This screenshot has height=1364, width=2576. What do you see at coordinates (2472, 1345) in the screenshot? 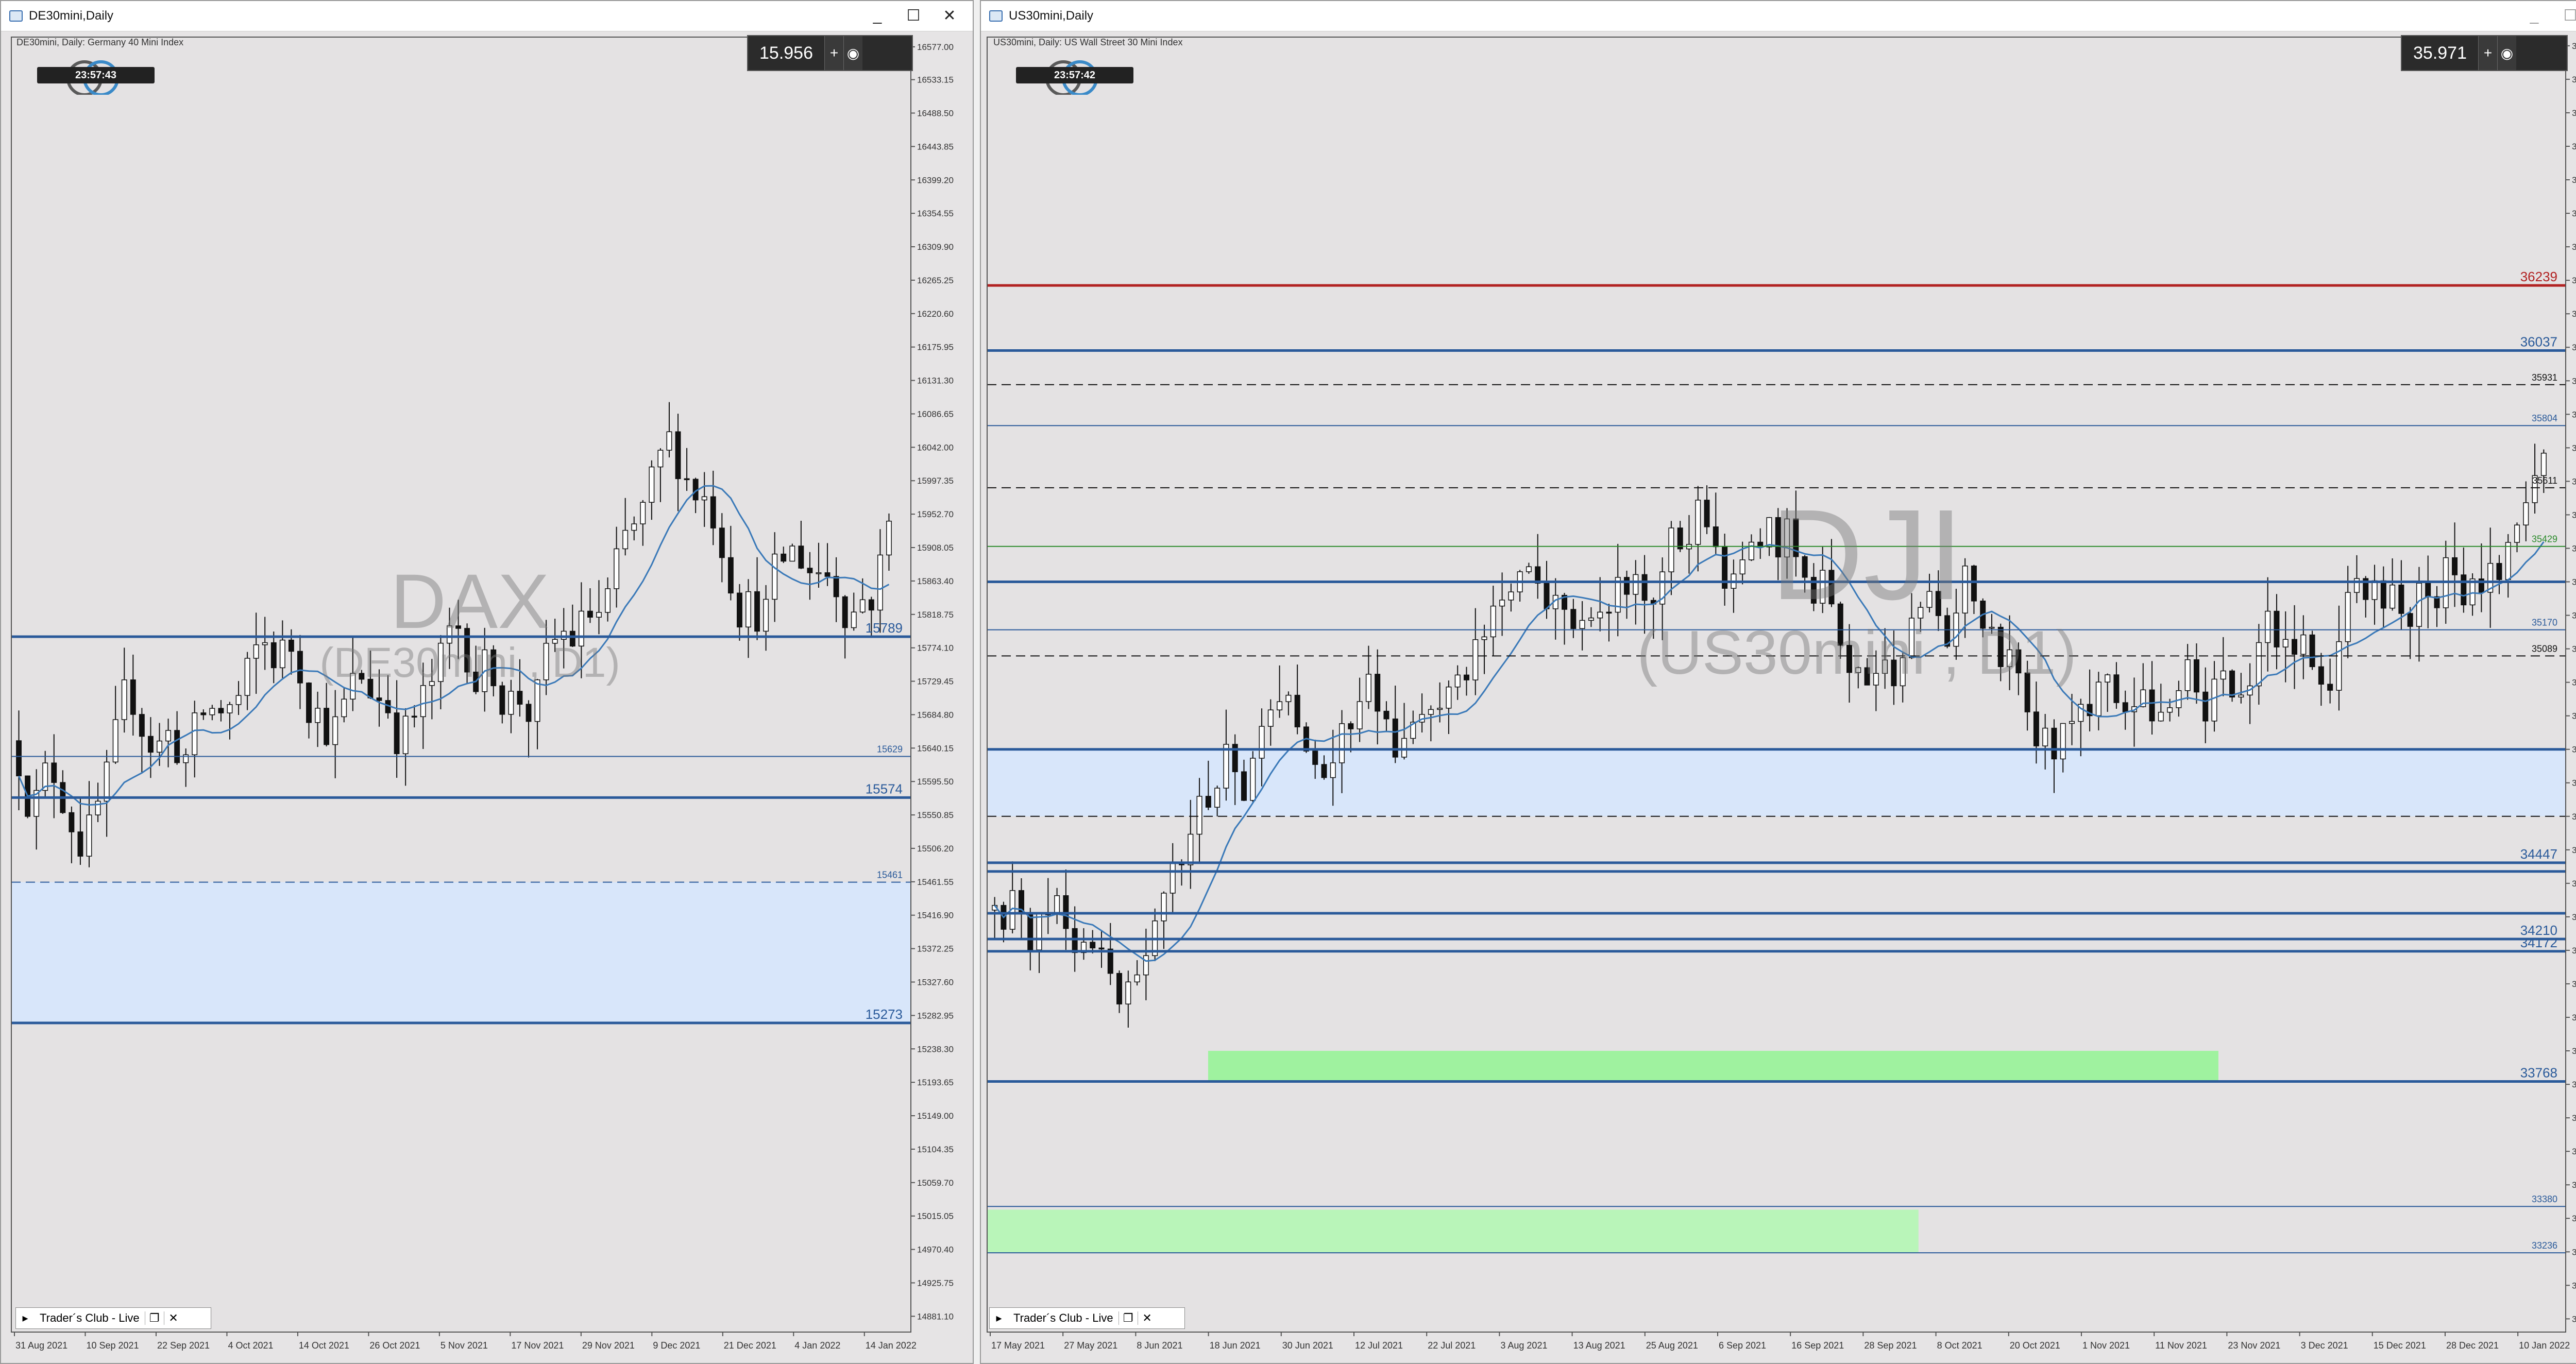
I see `date-scale-label: 28 Dec 2021` at bounding box center [2472, 1345].